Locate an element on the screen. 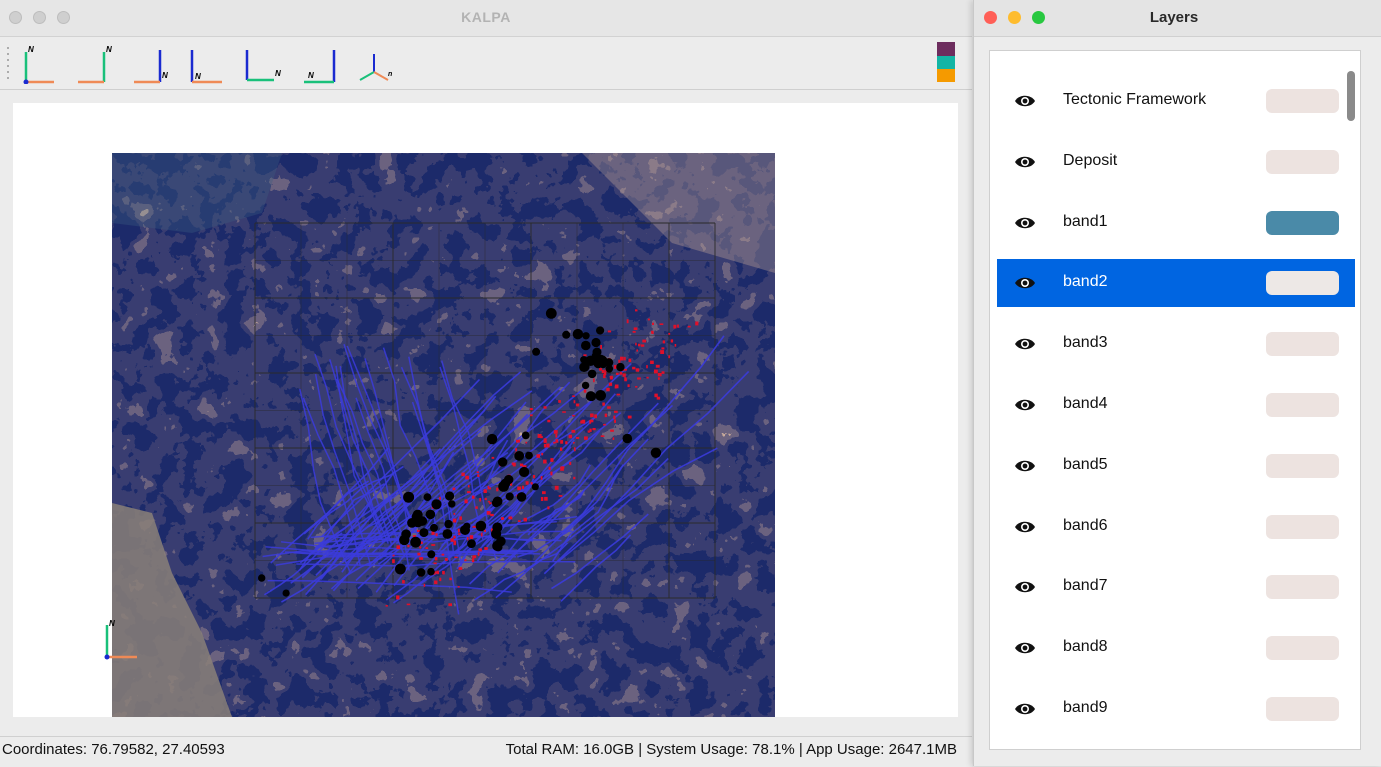 The image size is (1381, 767). coordinates-readout: Coordinates: 76.79582, 27.40593 is located at coordinates (113, 749).